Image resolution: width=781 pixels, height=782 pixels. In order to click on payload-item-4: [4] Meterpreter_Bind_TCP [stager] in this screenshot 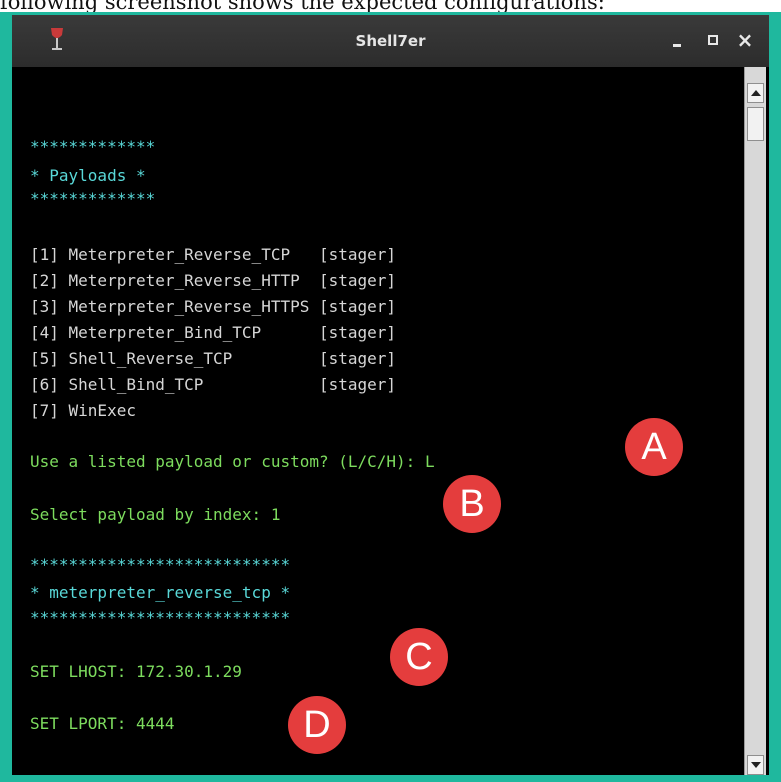, I will do `click(213, 332)`.